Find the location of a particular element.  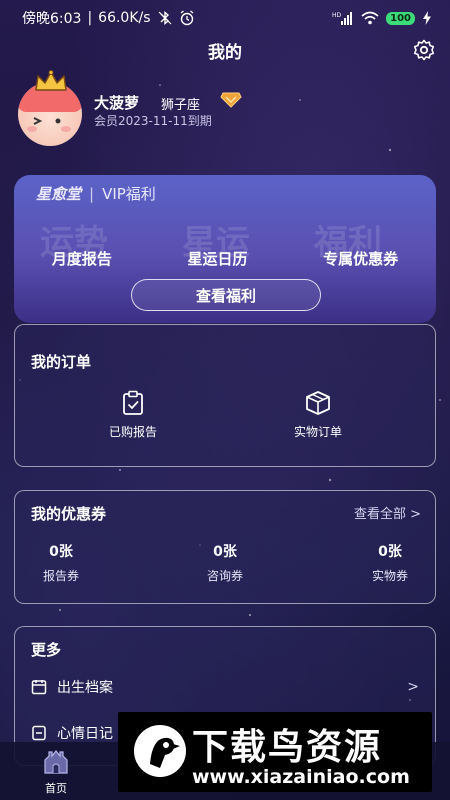

report-coupon: 0张 报告券 is located at coordinates (61, 562).